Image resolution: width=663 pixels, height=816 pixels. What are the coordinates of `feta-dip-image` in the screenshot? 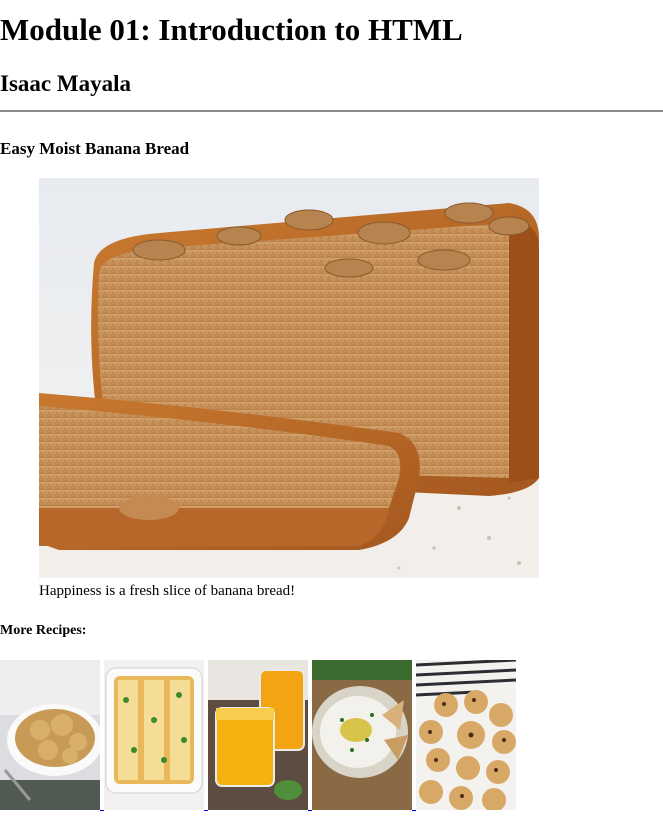 It's located at (362, 735).